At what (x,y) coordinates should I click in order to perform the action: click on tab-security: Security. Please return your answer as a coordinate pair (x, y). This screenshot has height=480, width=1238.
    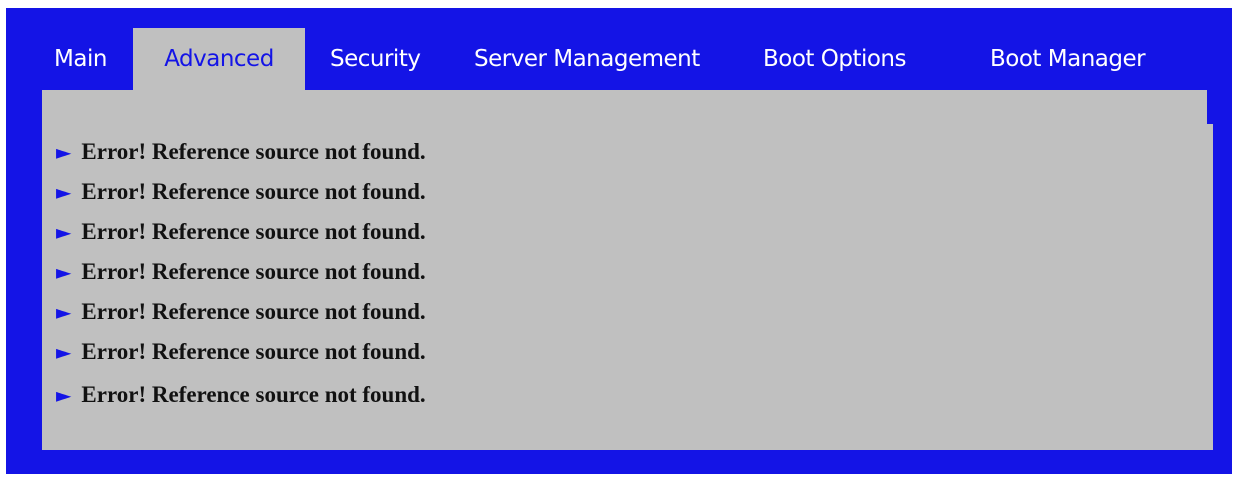
    Looking at the image, I should click on (375, 59).